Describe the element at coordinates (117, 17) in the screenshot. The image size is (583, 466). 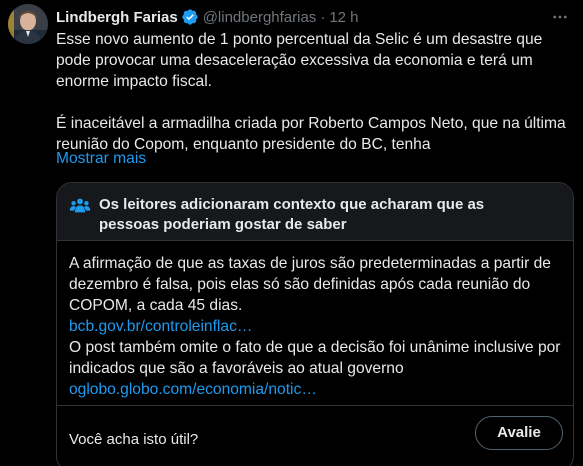
I see `author-name: Lindbergh Farias` at that location.